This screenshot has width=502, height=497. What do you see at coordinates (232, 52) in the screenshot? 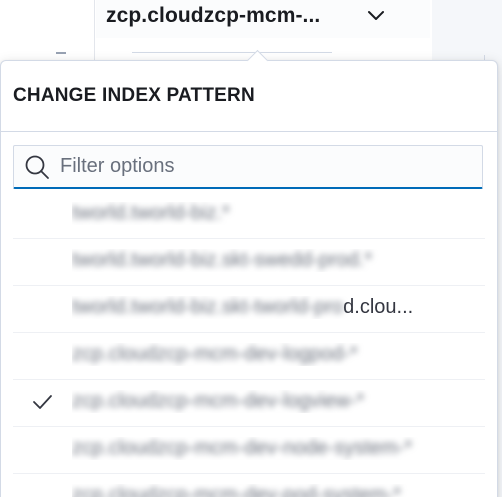
I see `selector-underline` at bounding box center [232, 52].